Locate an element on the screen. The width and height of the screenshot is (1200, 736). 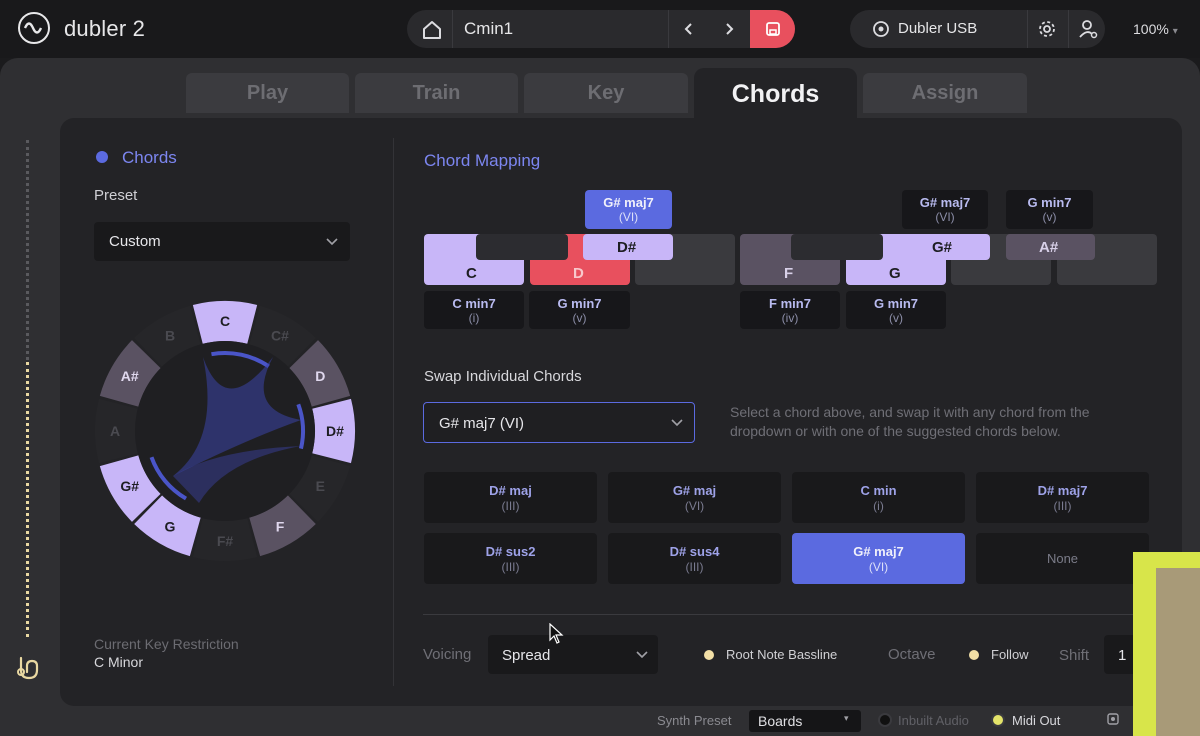
settings-button is located at coordinates (1047, 31).